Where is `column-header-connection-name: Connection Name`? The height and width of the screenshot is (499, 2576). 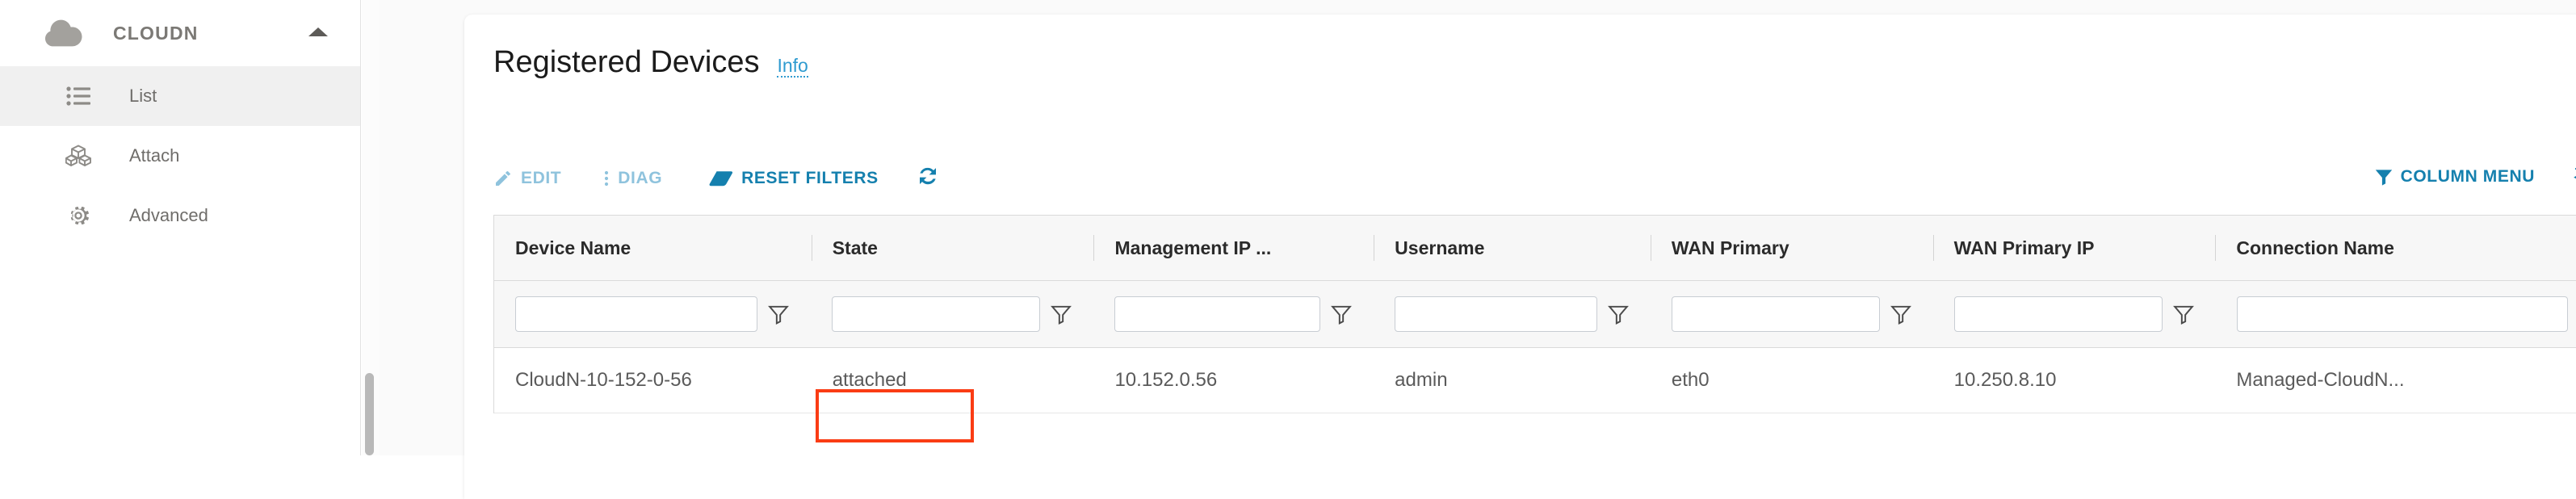
column-header-connection-name: Connection Name is located at coordinates (2395, 248).